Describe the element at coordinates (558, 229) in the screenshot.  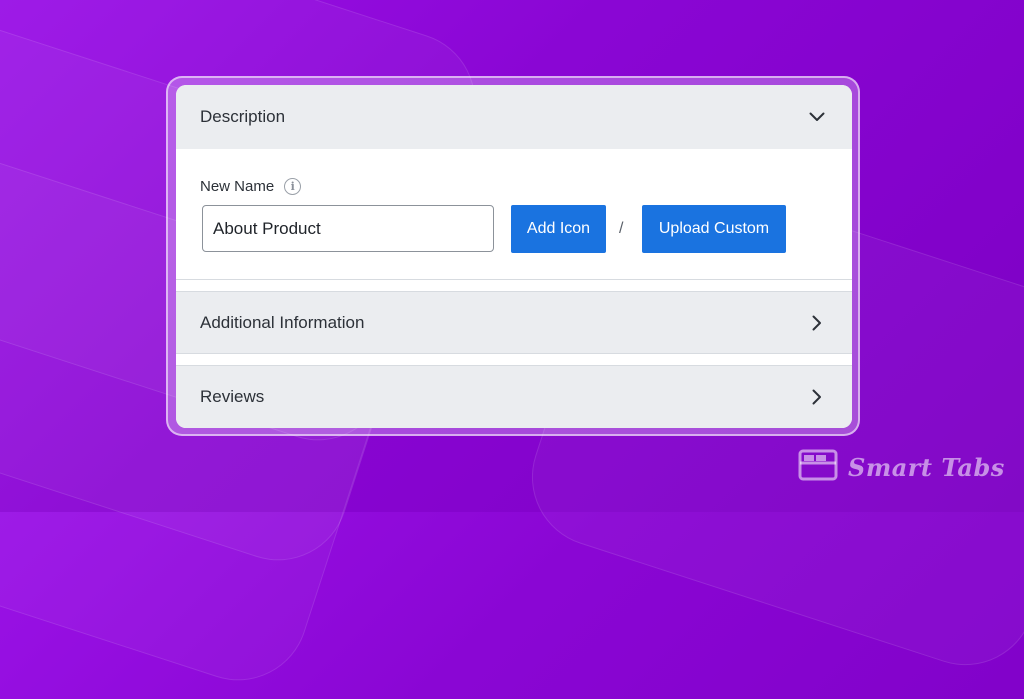
I see `add-icon-button: Add Icon` at that location.